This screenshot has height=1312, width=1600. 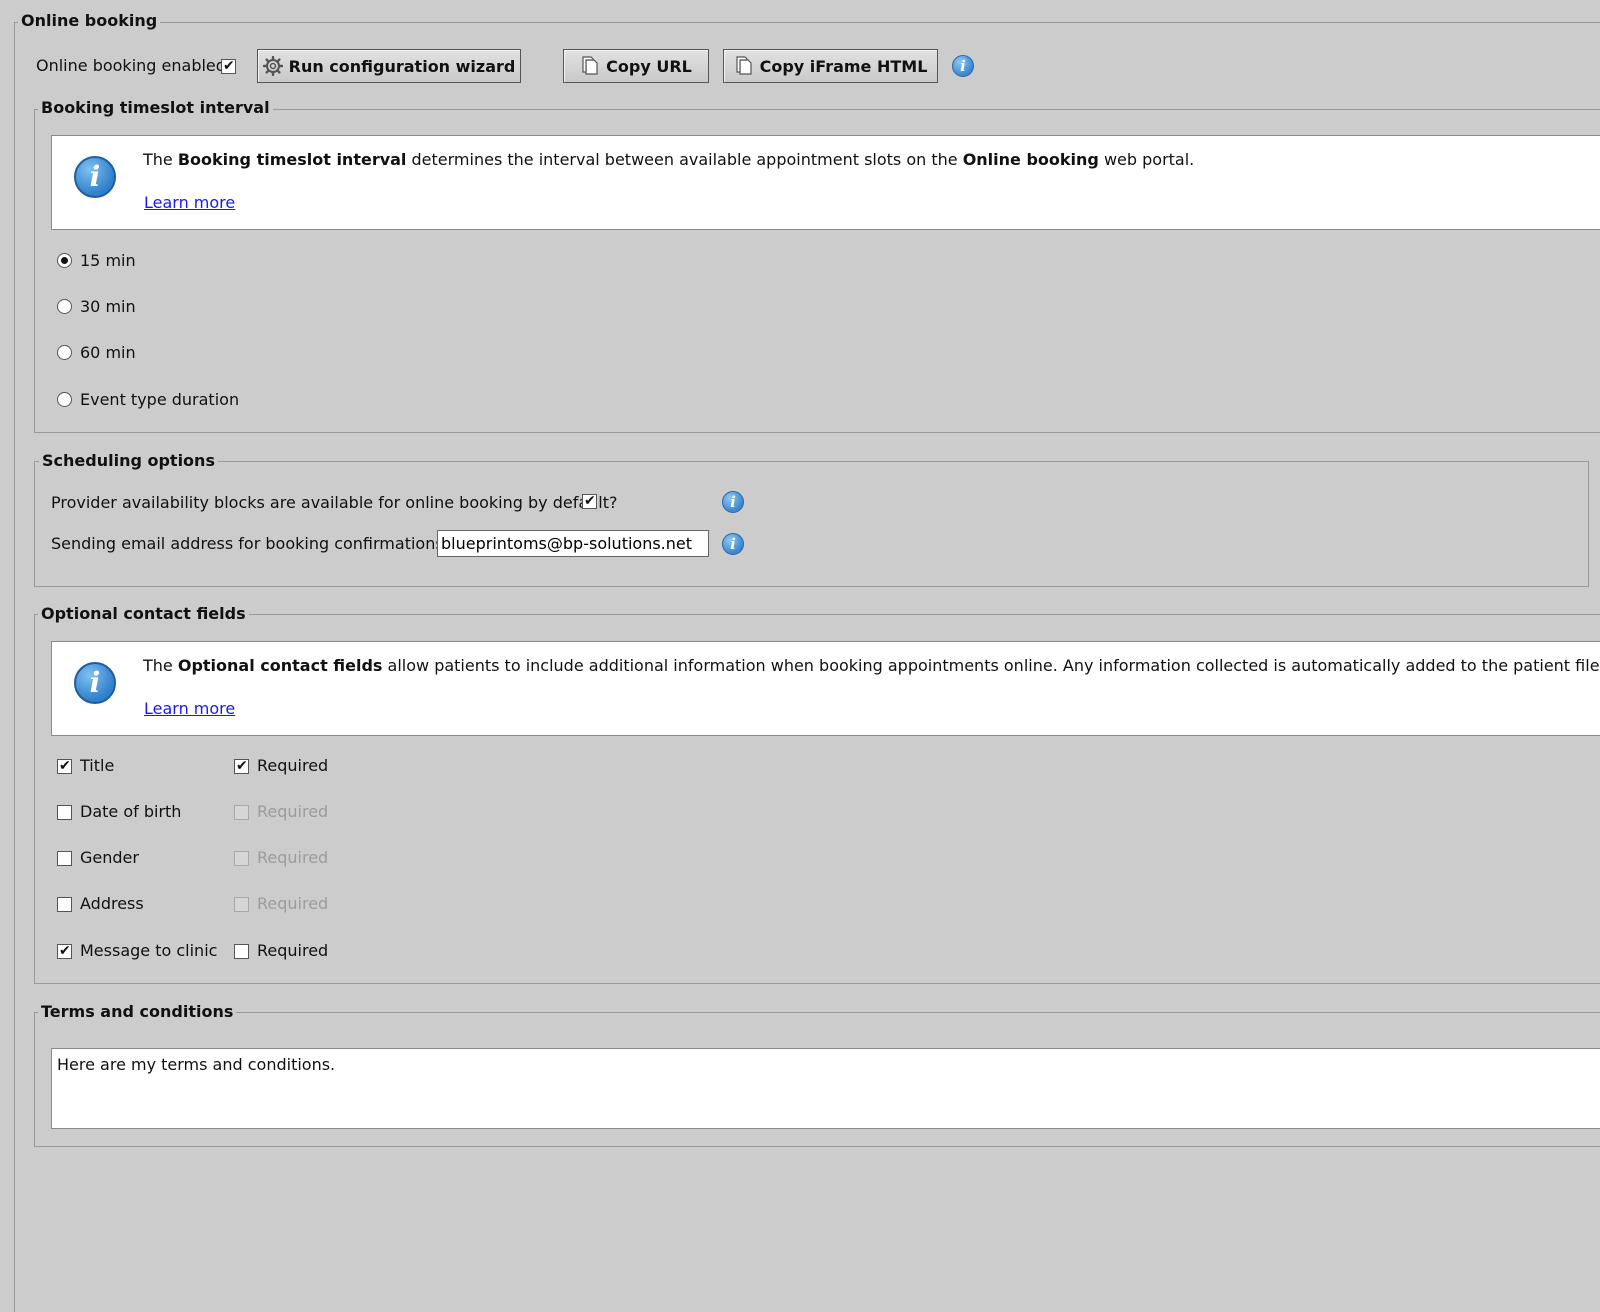 What do you see at coordinates (64, 306) in the screenshot?
I see `radio-30-min` at bounding box center [64, 306].